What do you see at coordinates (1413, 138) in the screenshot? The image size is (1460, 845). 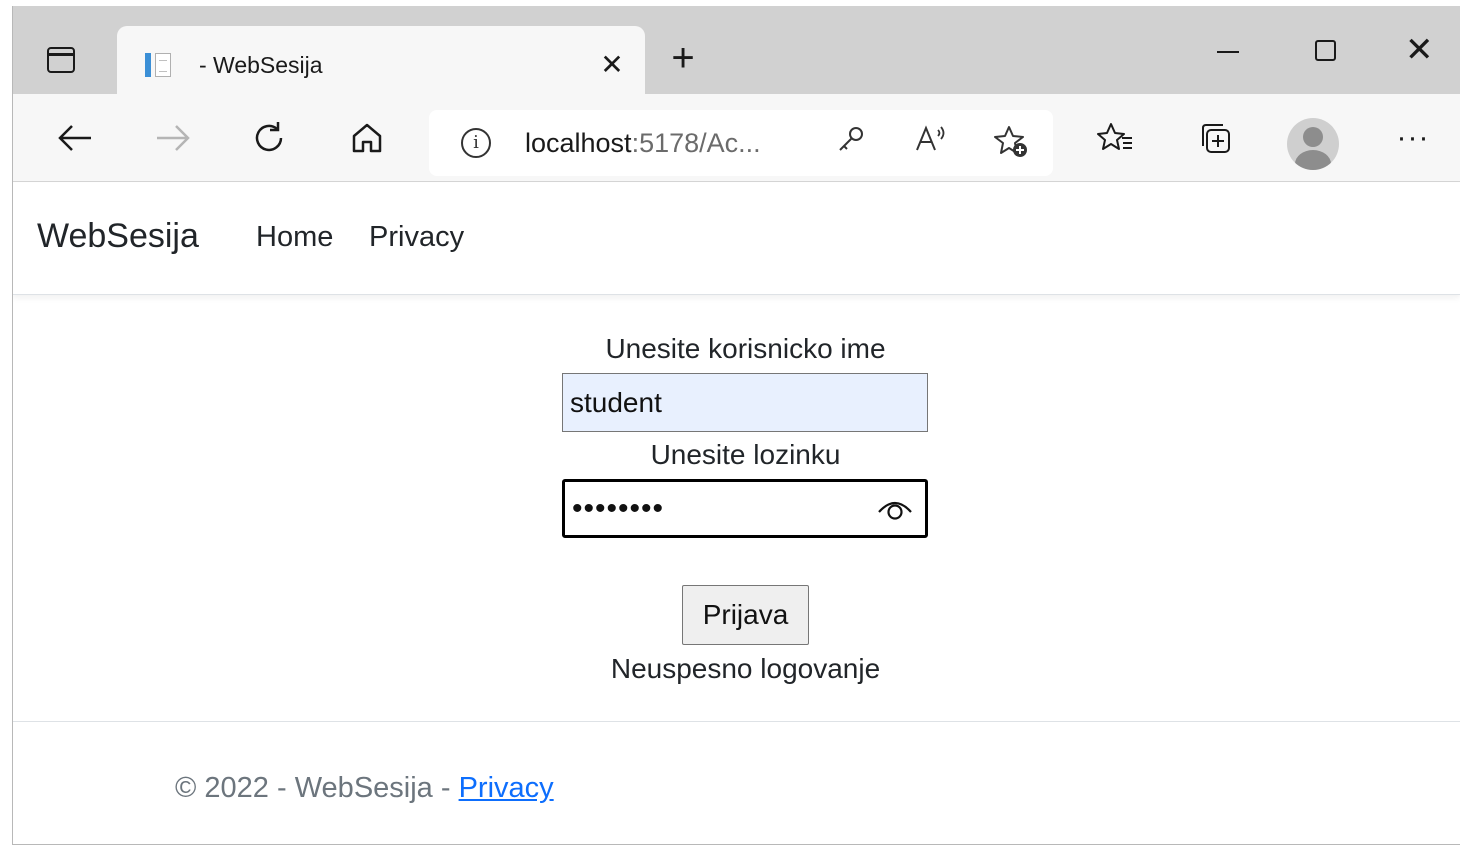 I see `more-menu-icon: ···` at bounding box center [1413, 138].